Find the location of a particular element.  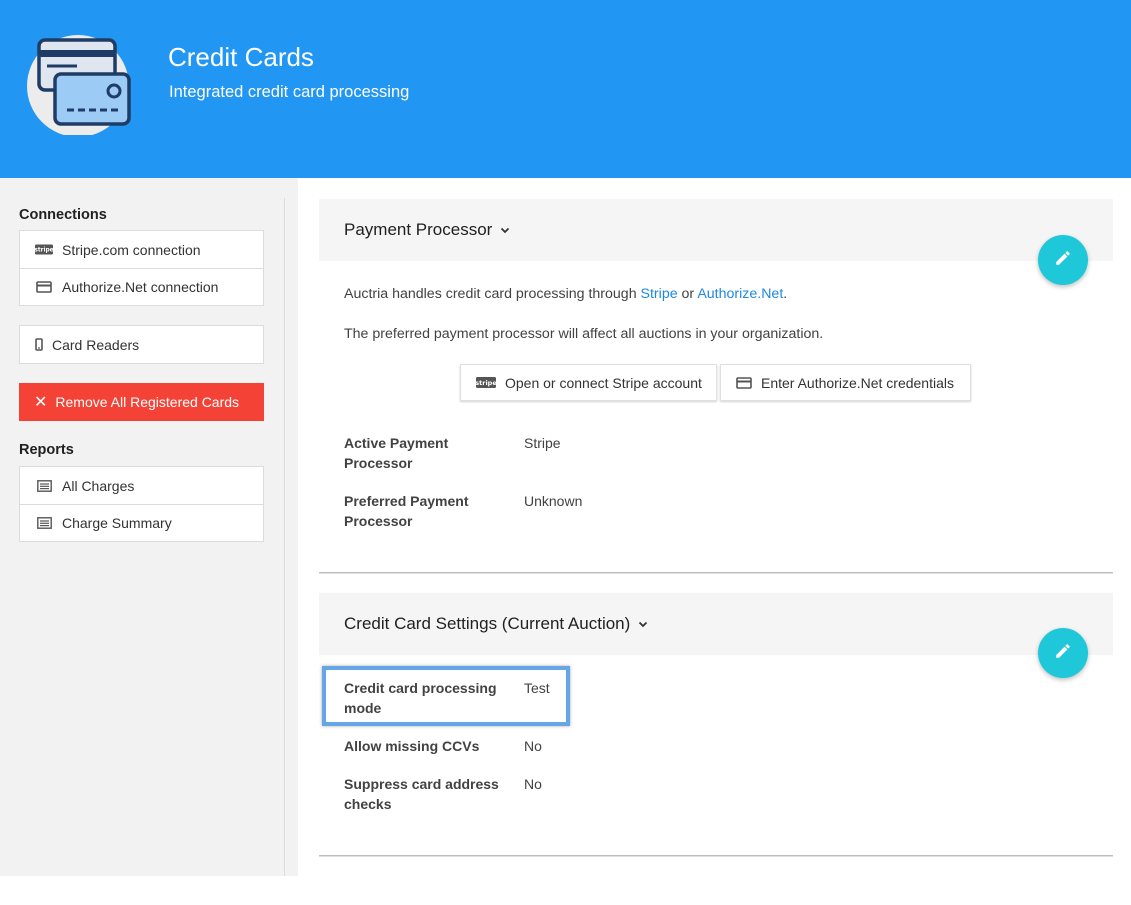

suppress-address-checks-value: No is located at coordinates (533, 784).